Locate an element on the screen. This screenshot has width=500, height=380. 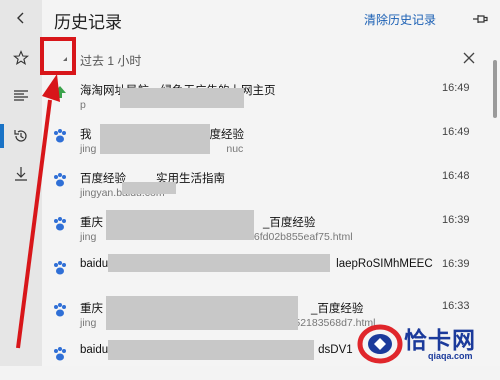
entry-url: p is located at coordinates (83, 105).